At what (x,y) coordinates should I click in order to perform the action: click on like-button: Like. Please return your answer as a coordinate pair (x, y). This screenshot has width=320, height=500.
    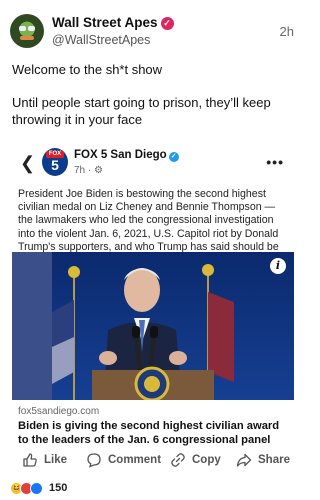
    Looking at the image, I should click on (44, 460).